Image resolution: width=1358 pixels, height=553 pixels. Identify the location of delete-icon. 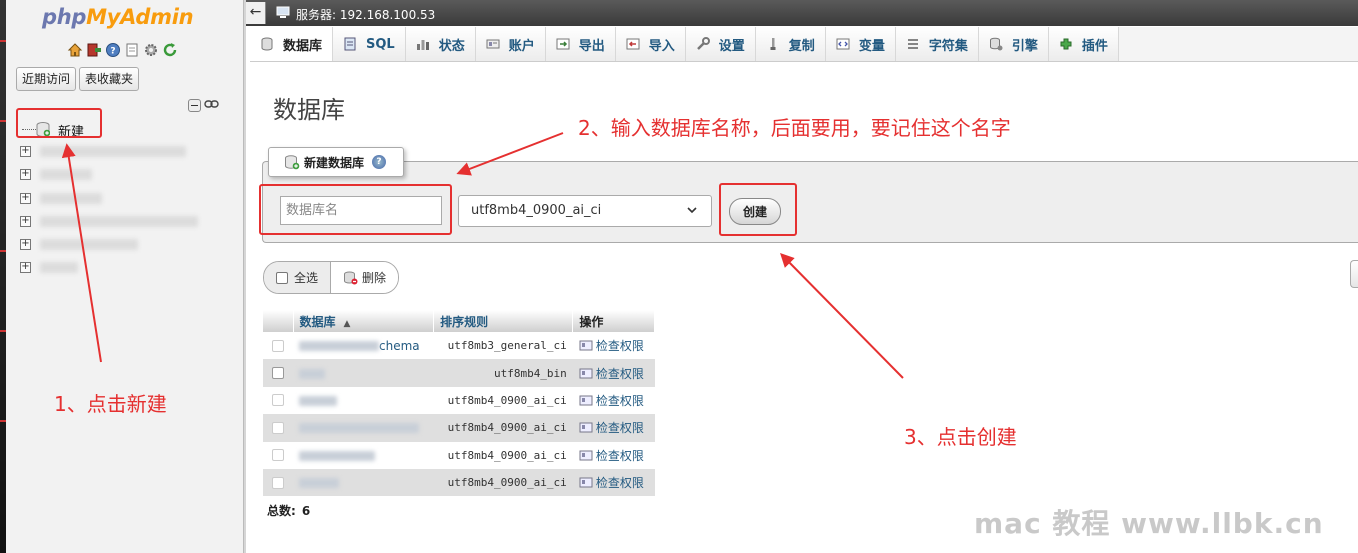
(351, 278).